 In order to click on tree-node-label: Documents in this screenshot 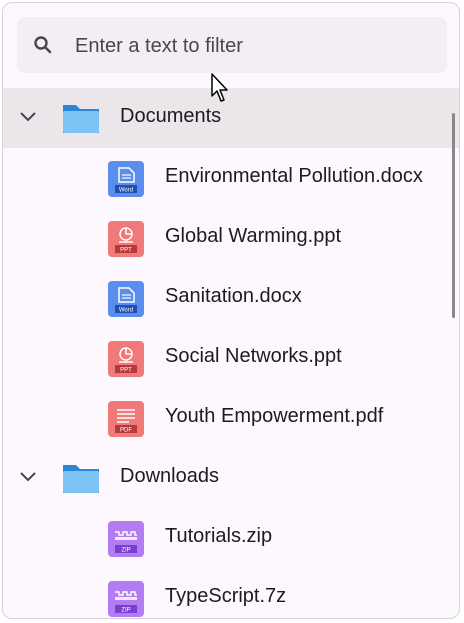, I will do `click(171, 116)`.